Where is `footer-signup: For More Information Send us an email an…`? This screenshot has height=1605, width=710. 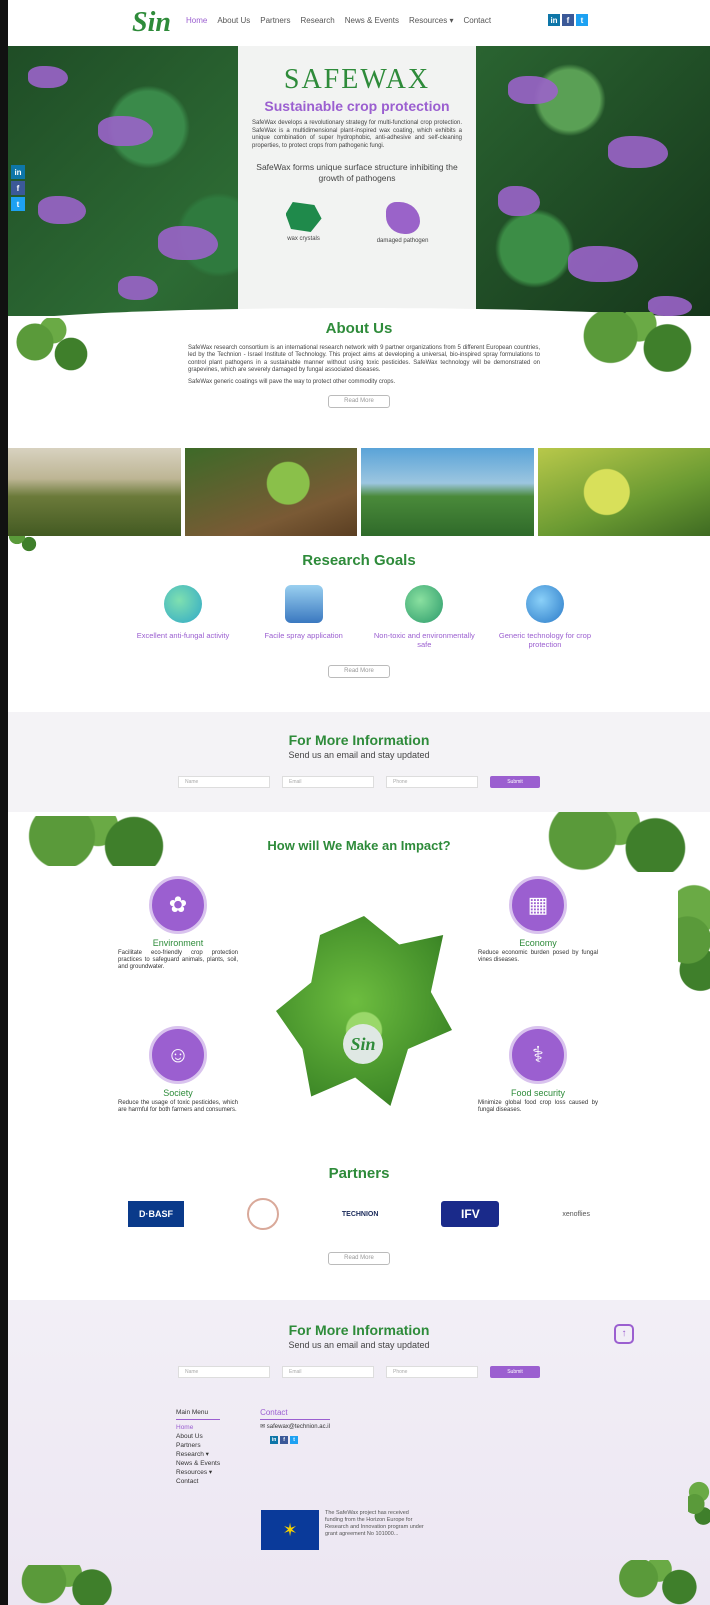
footer-signup: For More Information Send us an email an… is located at coordinates (359, 1350).